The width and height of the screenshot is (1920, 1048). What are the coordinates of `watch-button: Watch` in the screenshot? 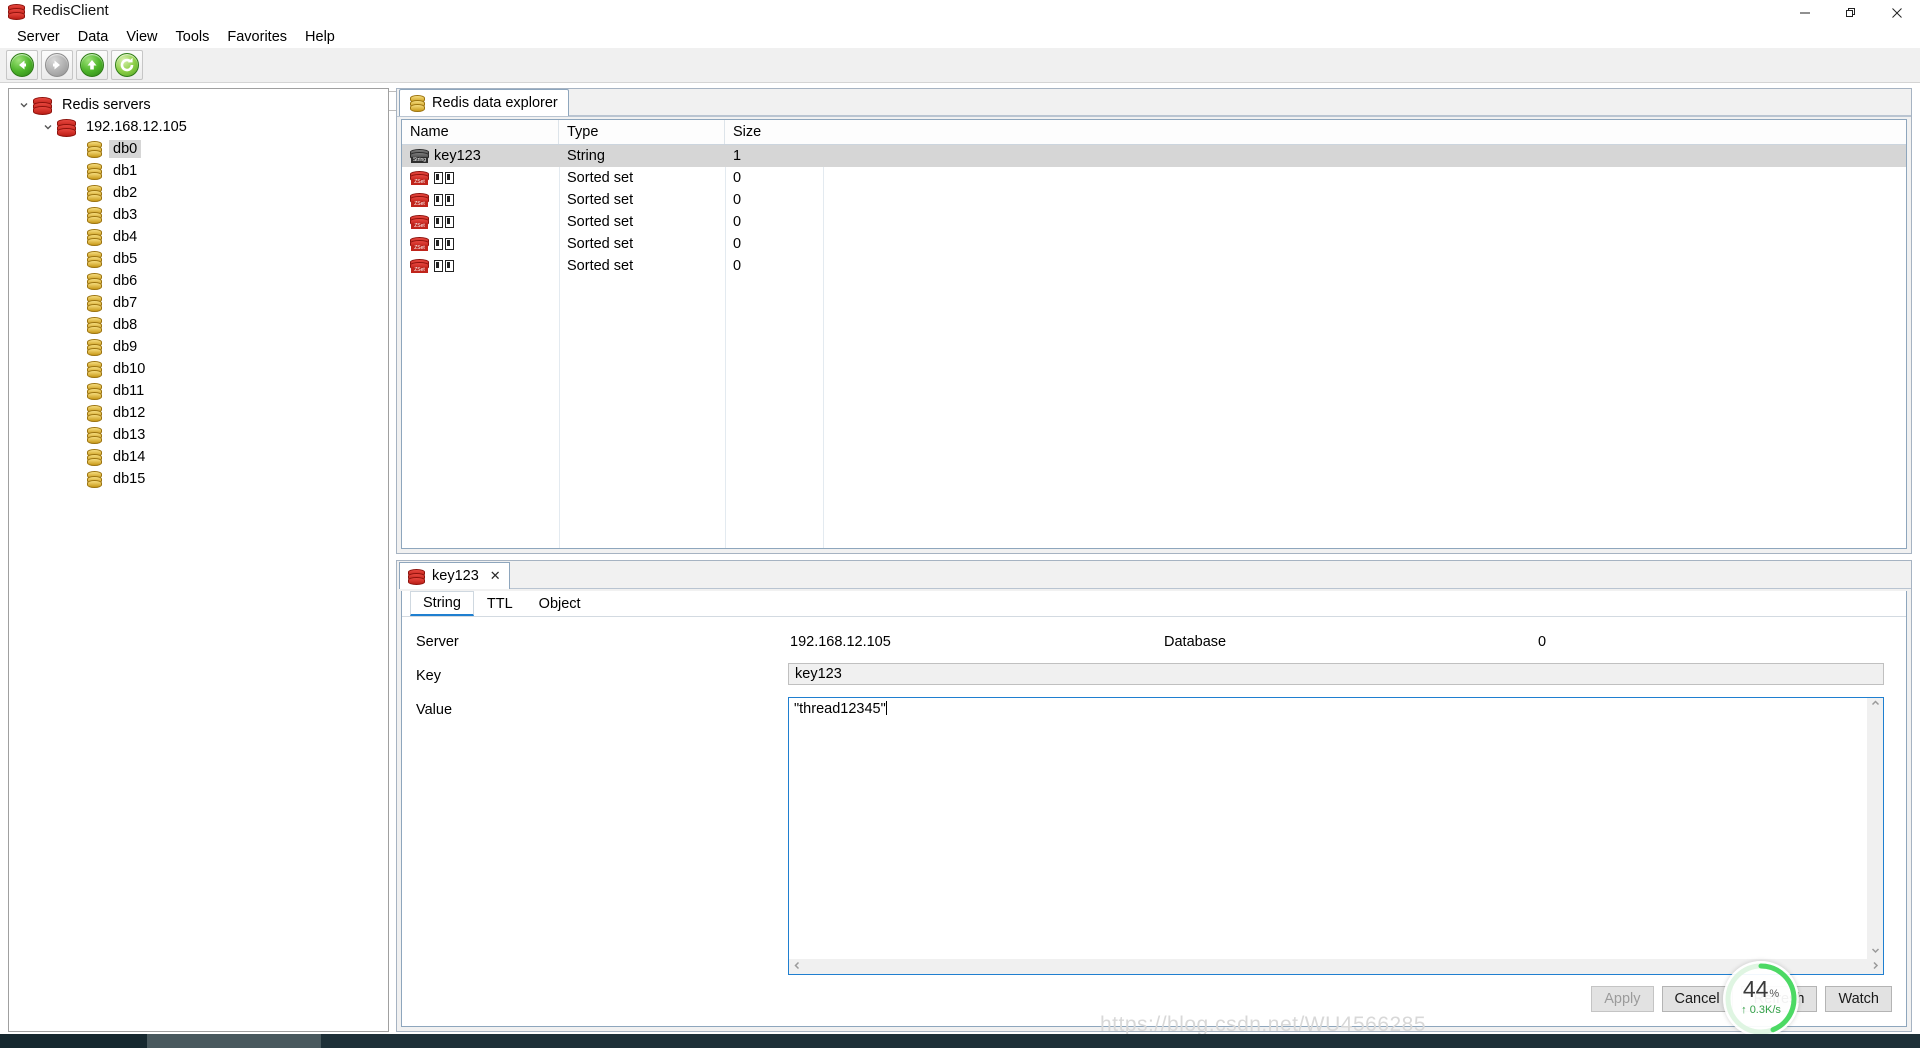 It's located at (1858, 999).